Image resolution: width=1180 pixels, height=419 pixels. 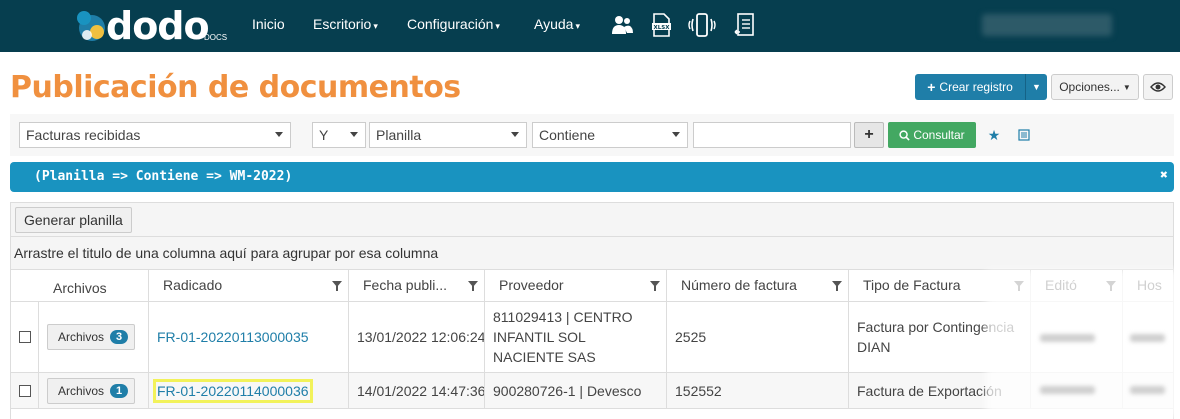 I want to click on select-column-header, so click(x=25, y=286).